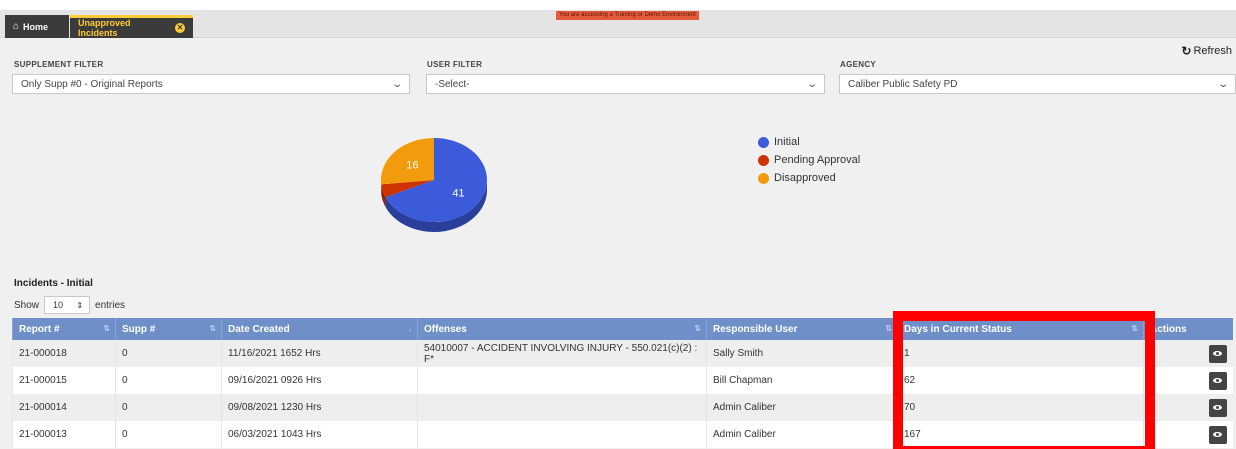 The image size is (1236, 449). What do you see at coordinates (104, 28) in the screenshot?
I see `tab-unapproved-label: Unapproved Incidents` at bounding box center [104, 28].